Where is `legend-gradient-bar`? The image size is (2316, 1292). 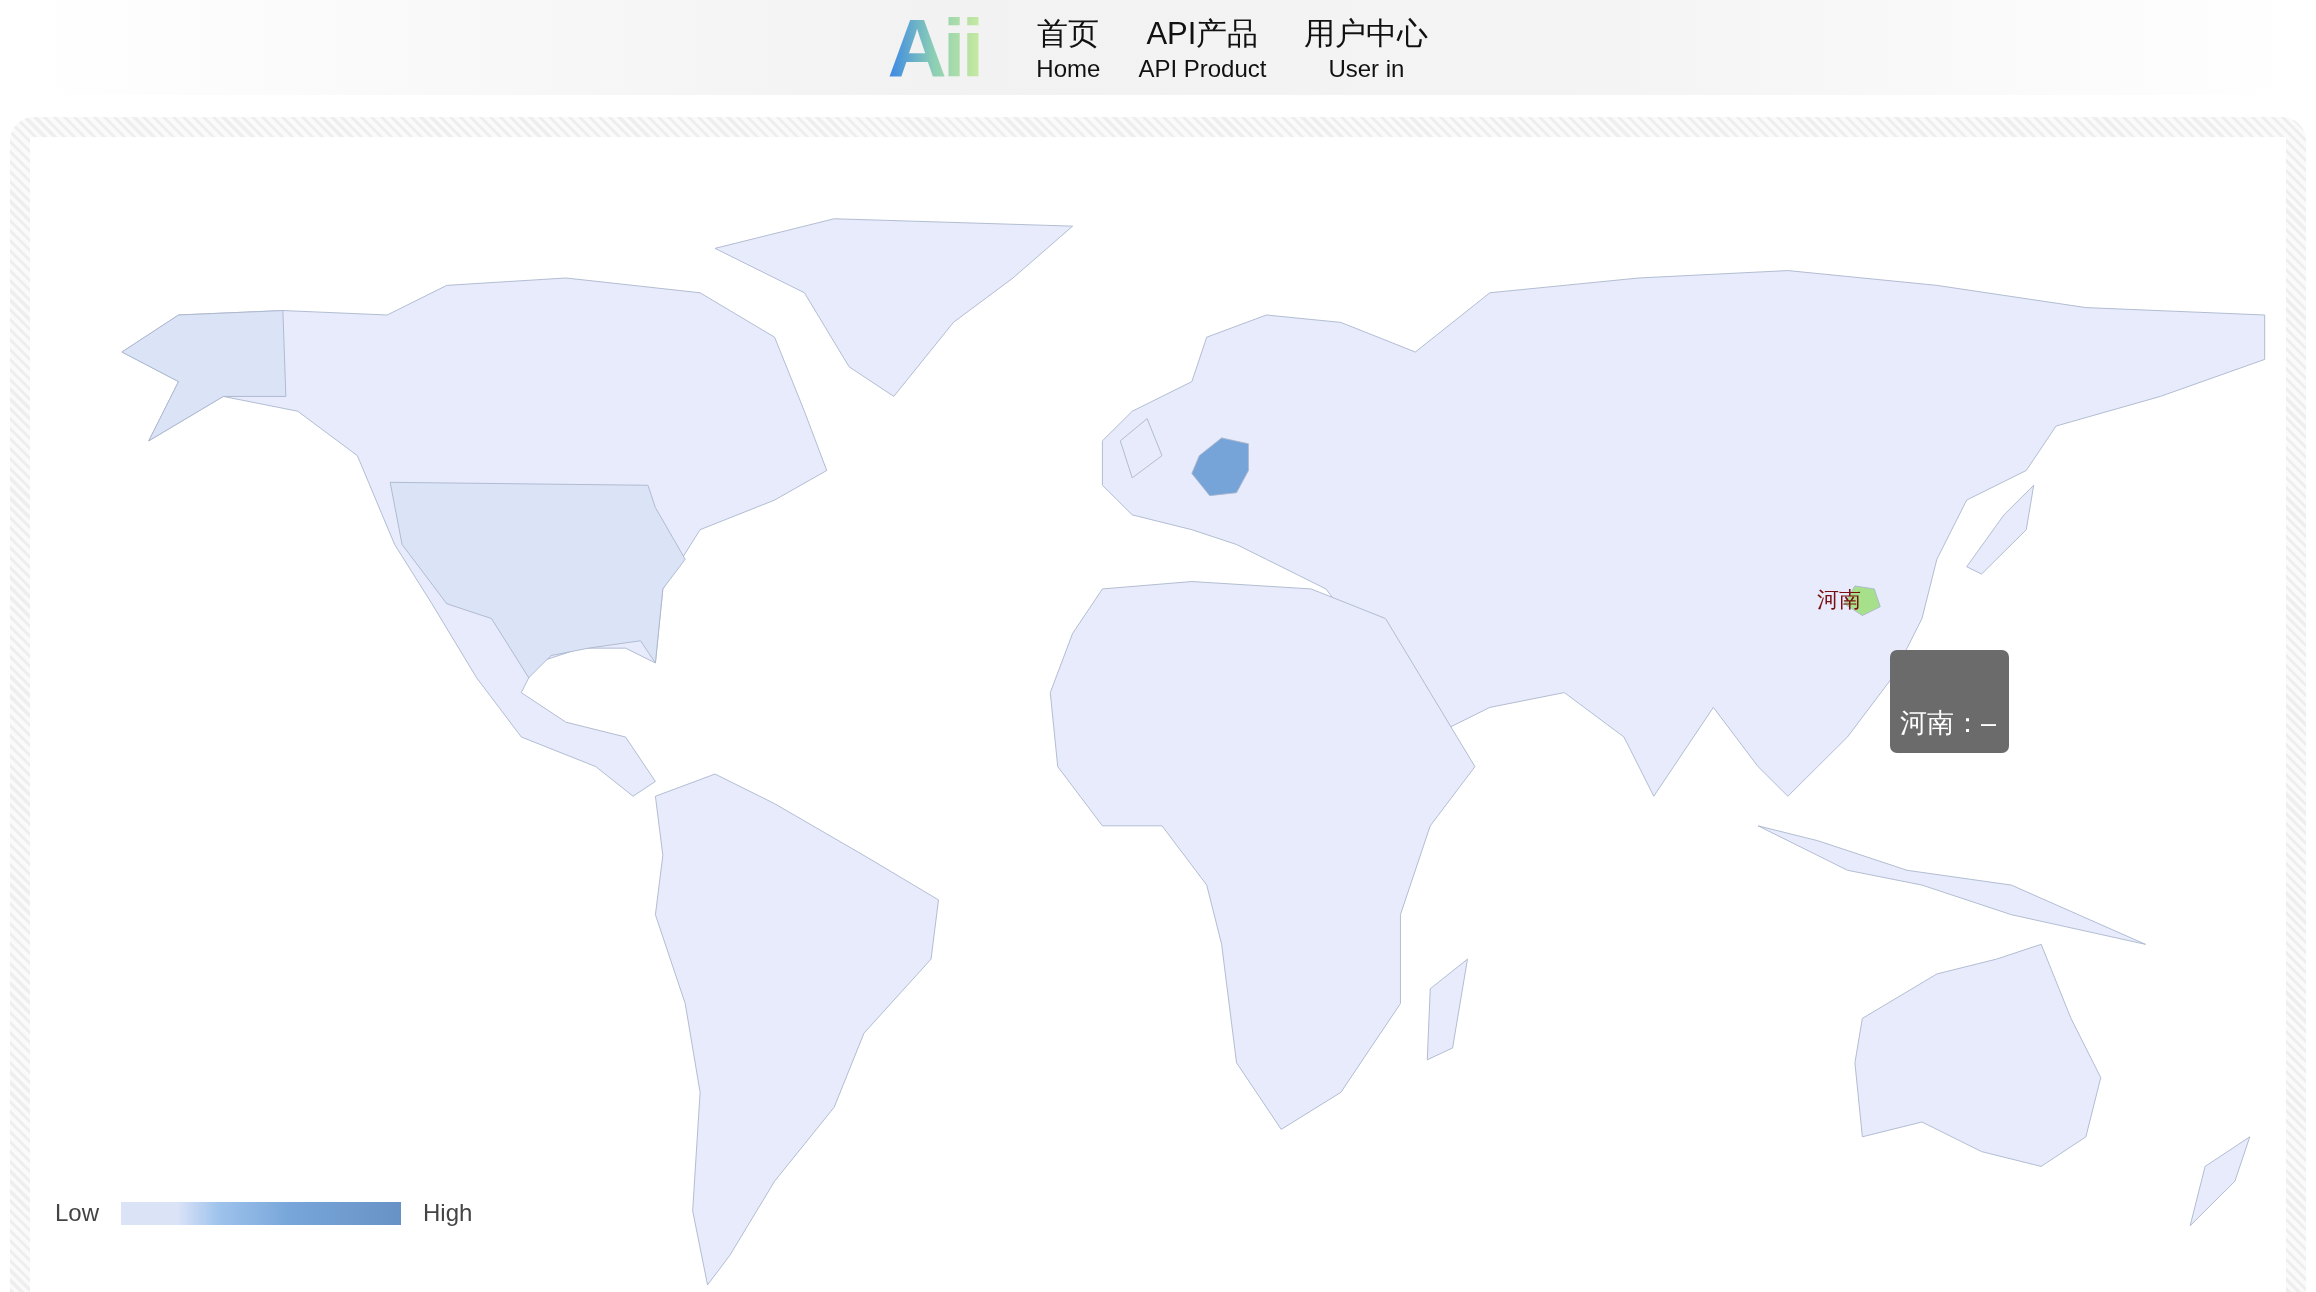
legend-gradient-bar is located at coordinates (261, 1213).